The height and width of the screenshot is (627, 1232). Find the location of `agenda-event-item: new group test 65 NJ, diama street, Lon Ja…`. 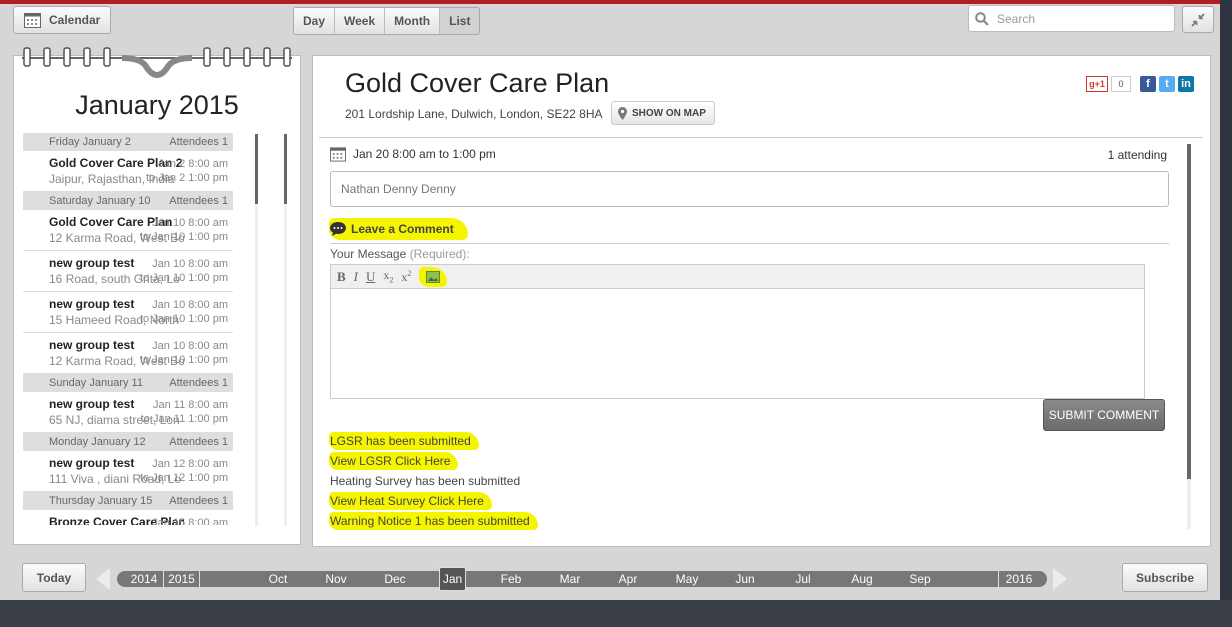

agenda-event-item: new group test 65 NJ, diama street, Lon Ja… is located at coordinates (128, 412).